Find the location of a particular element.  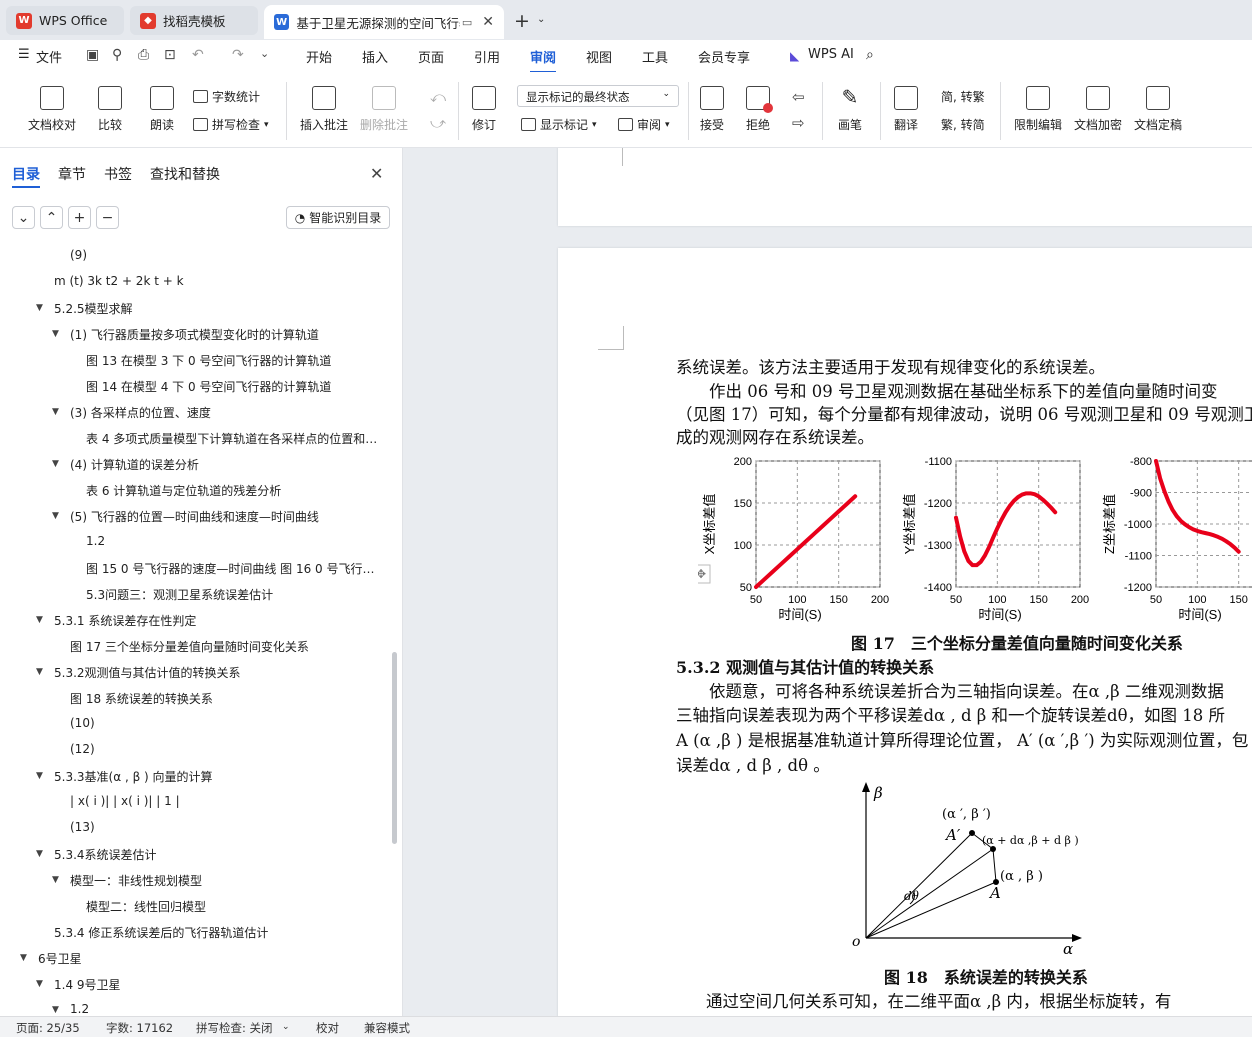

toc-item: (4) 计算轨道的误差分析 is located at coordinates (134, 464).